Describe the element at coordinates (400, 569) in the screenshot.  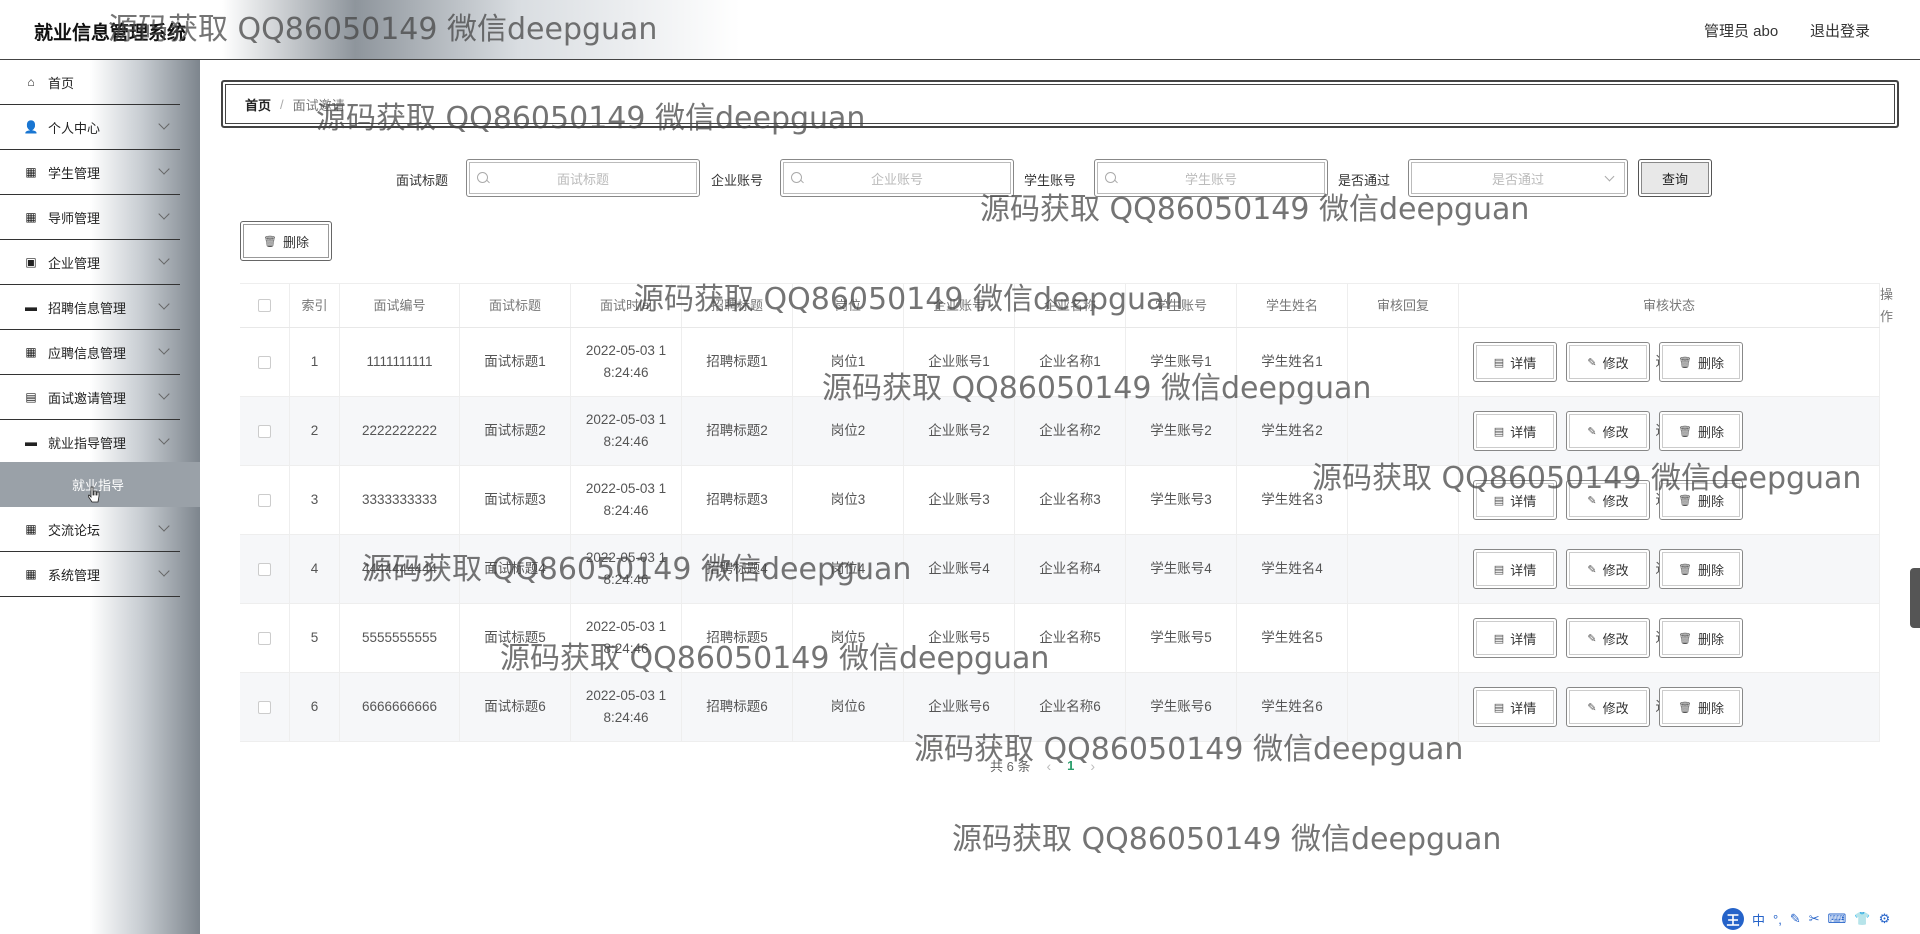
I see `cell-code: 4444444444` at that location.